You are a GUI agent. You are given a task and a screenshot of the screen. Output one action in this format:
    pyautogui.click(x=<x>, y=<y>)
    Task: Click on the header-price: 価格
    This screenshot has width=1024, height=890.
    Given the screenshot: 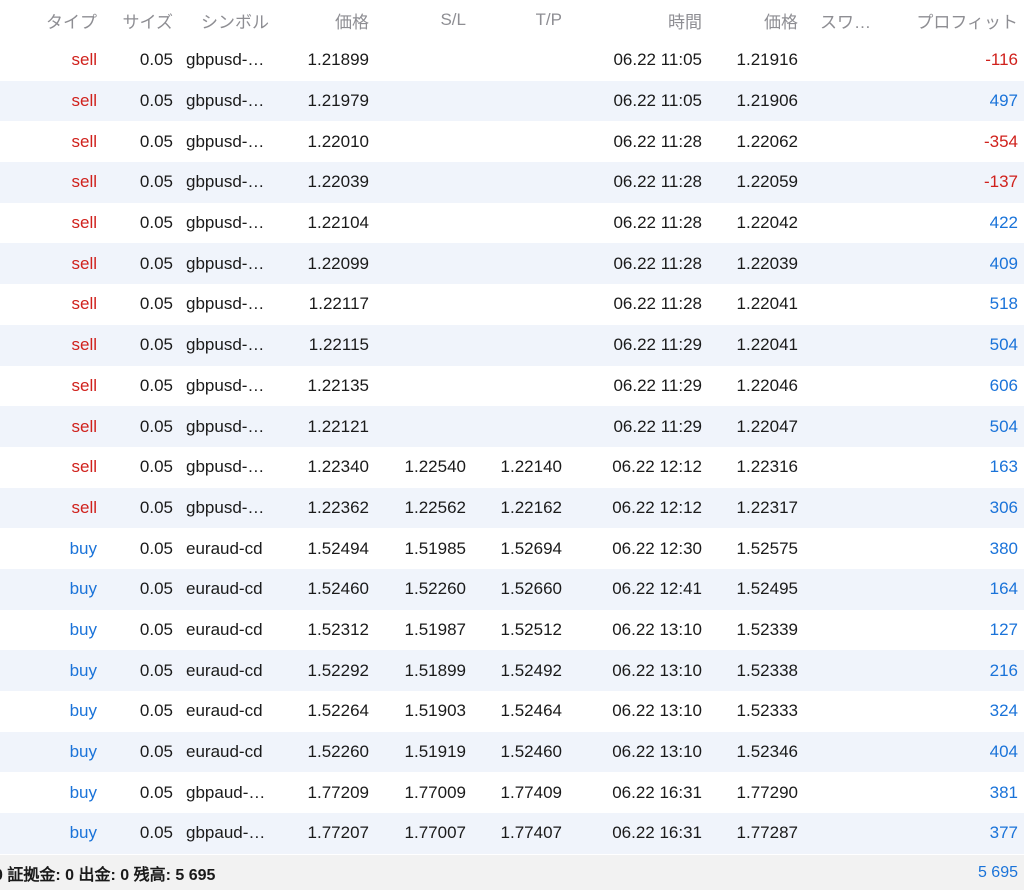 What is the action you would take?
    pyautogui.click(x=352, y=20)
    